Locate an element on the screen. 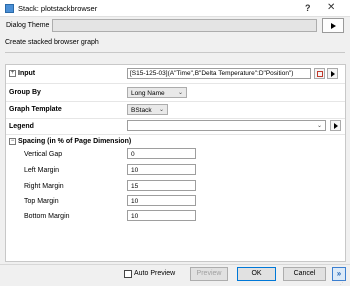  legend-label: Legend is located at coordinates (21, 126).